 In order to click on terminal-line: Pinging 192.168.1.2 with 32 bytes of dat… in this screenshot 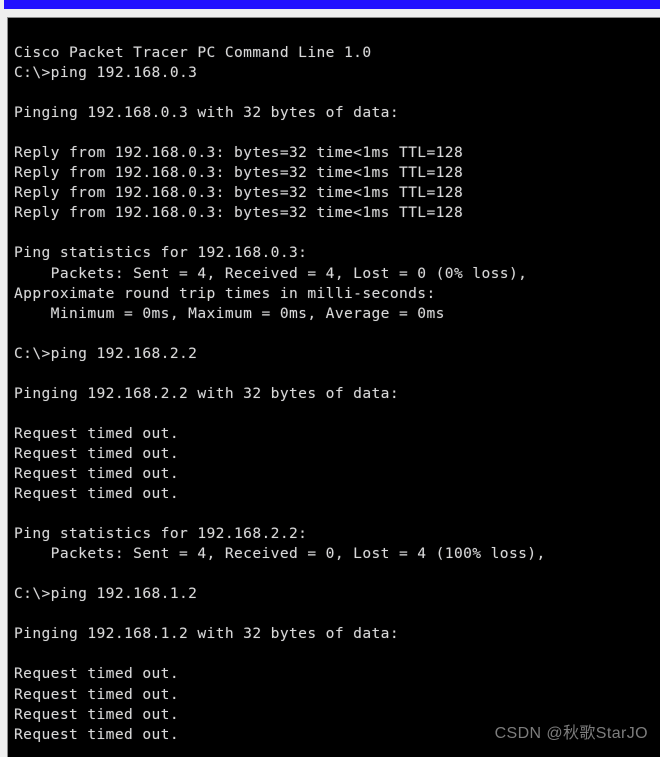, I will do `click(206, 634)`.